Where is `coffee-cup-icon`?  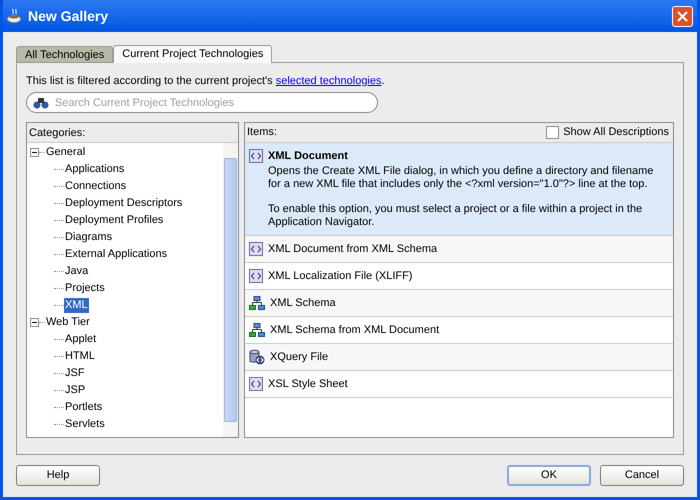 coffee-cup-icon is located at coordinates (15, 16).